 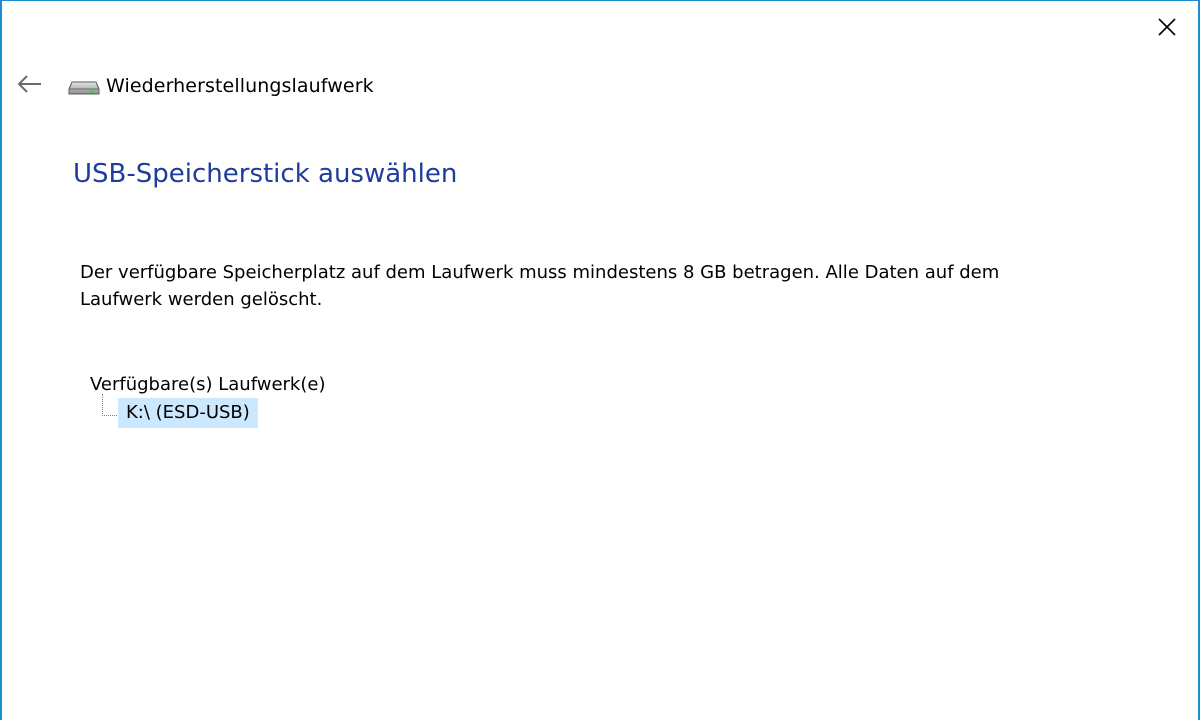 I want to click on back-arrow-icon, so click(x=30, y=86).